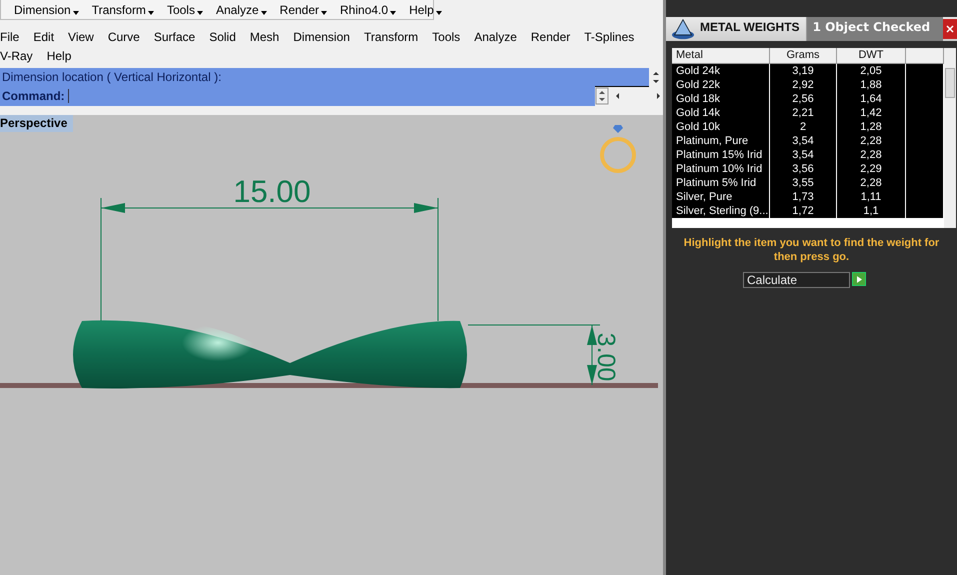  Describe the element at coordinates (871, 127) in the screenshot. I see `table-cell: 1,28` at that location.